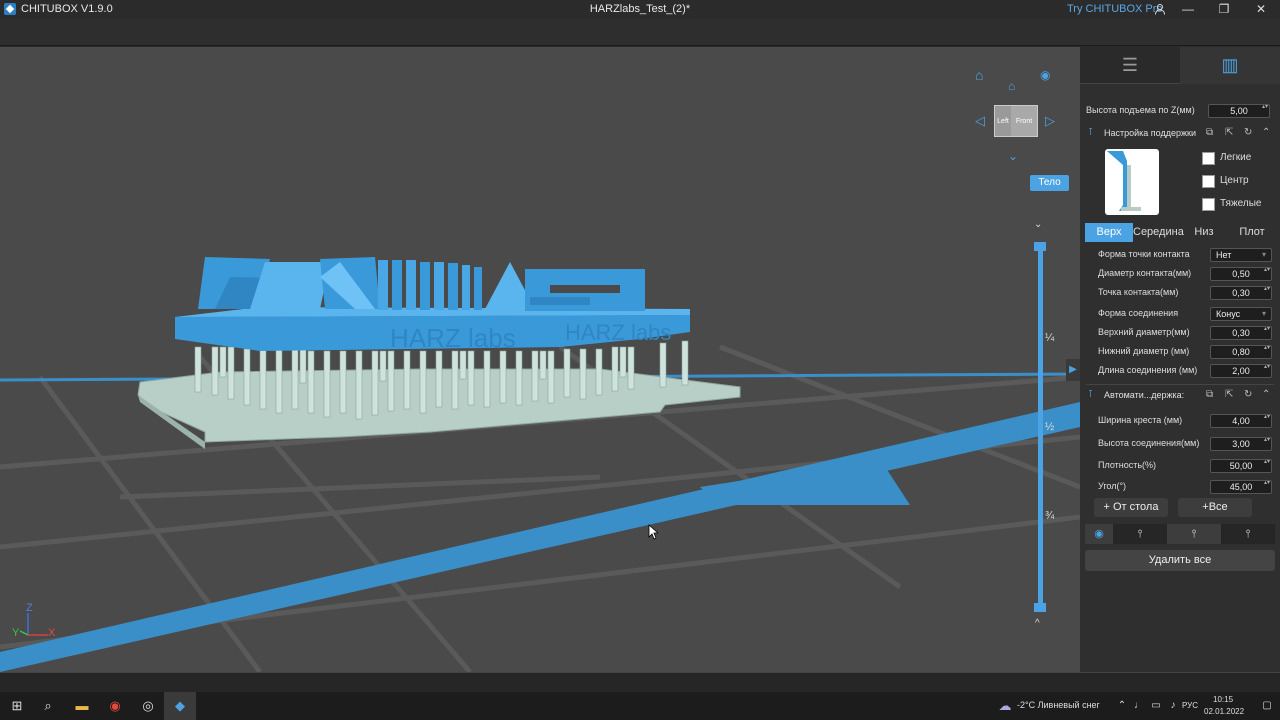 The height and width of the screenshot is (720, 1280). Describe the element at coordinates (1241, 444) in the screenshot. I see `connection-height-input: 3,00` at that location.